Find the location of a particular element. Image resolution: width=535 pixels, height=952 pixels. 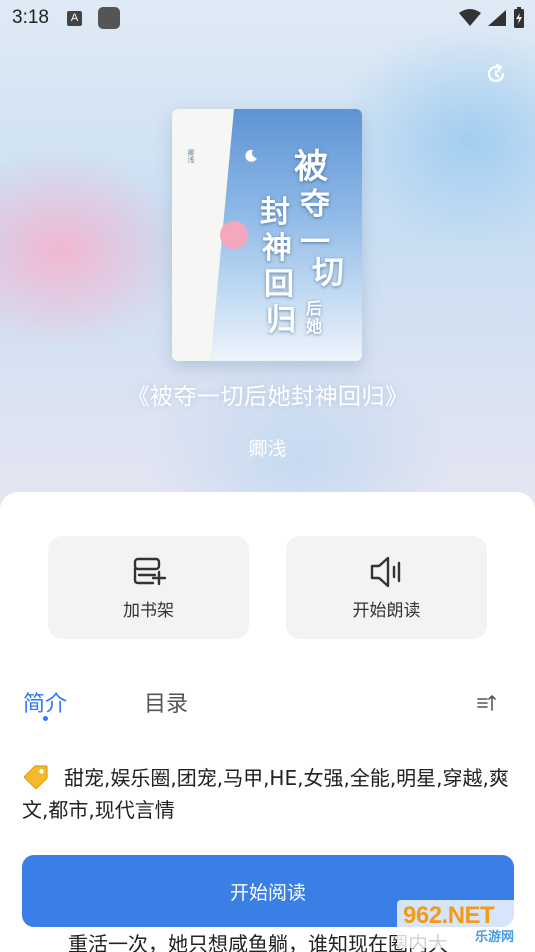

cover-author-text: 卿浅 is located at coordinates (191, 156).